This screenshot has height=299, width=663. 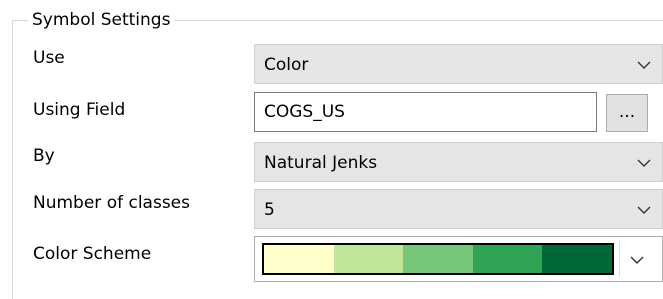 I want to click on group-title: Symbol Settings, so click(x=101, y=20).